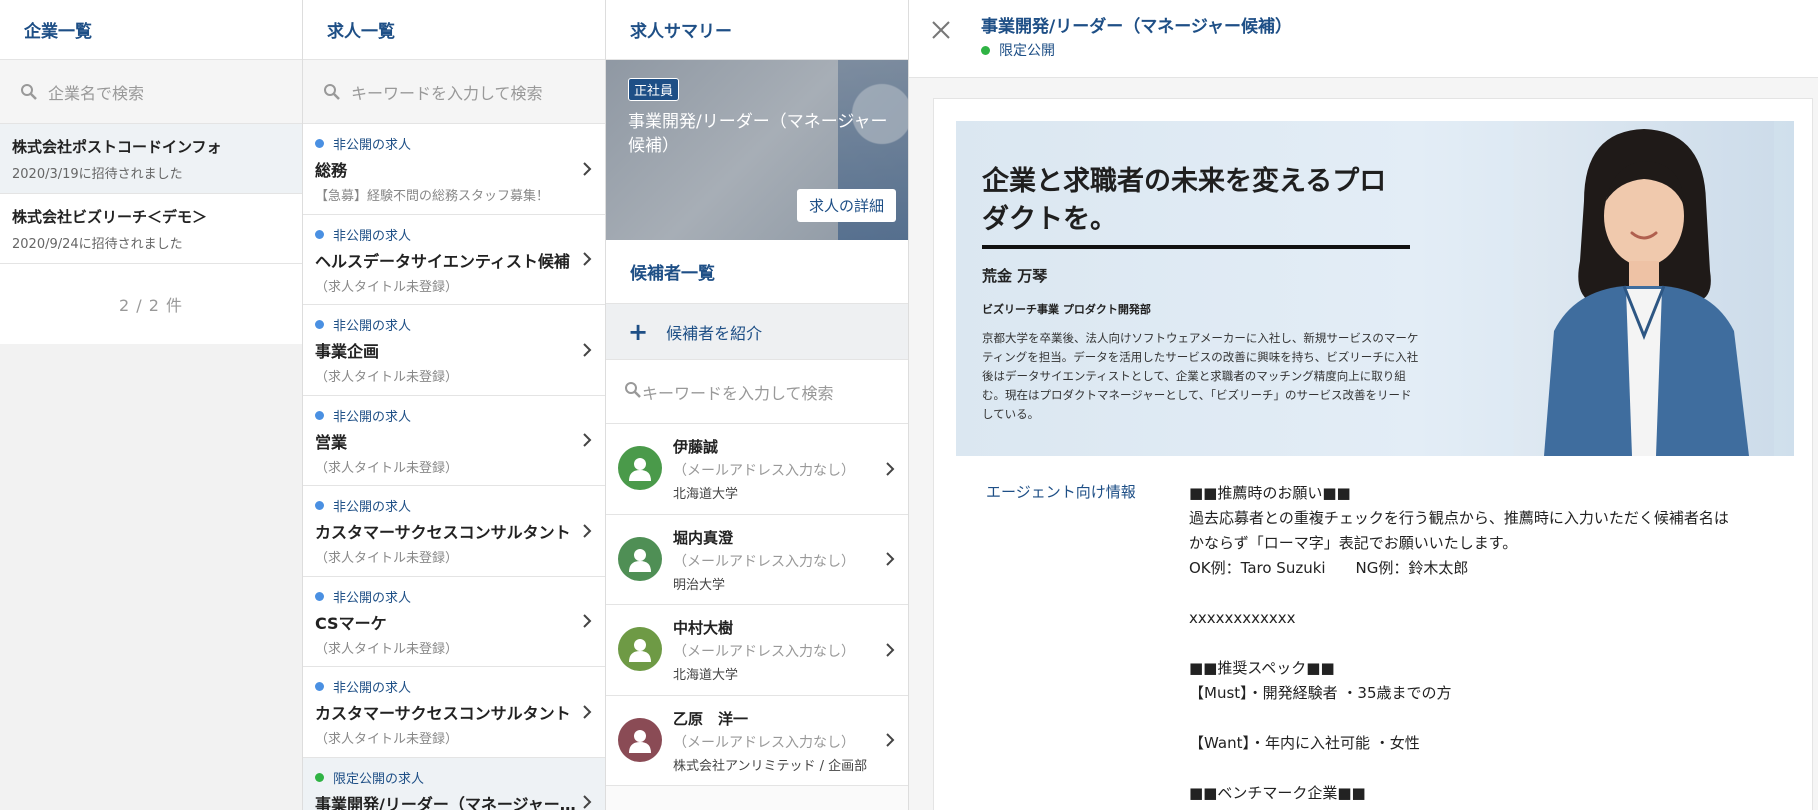  I want to click on job-status: 限定公開の求人, so click(454, 777).